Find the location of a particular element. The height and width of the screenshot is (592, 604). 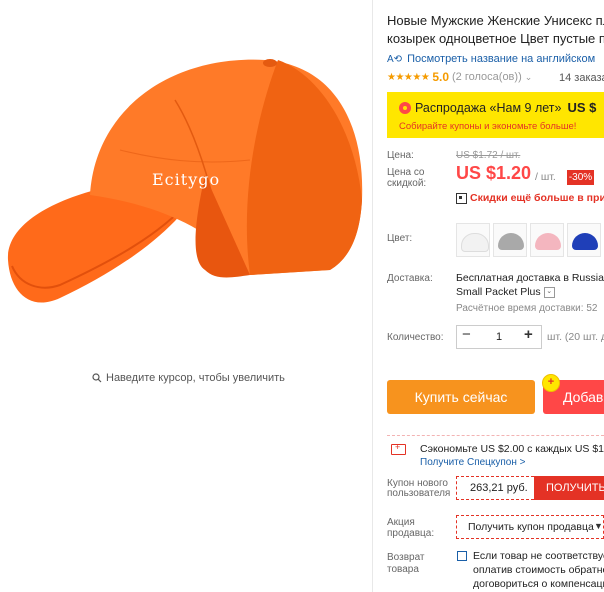

seller-promo-label-line1: Акция is located at coordinates (401, 522).